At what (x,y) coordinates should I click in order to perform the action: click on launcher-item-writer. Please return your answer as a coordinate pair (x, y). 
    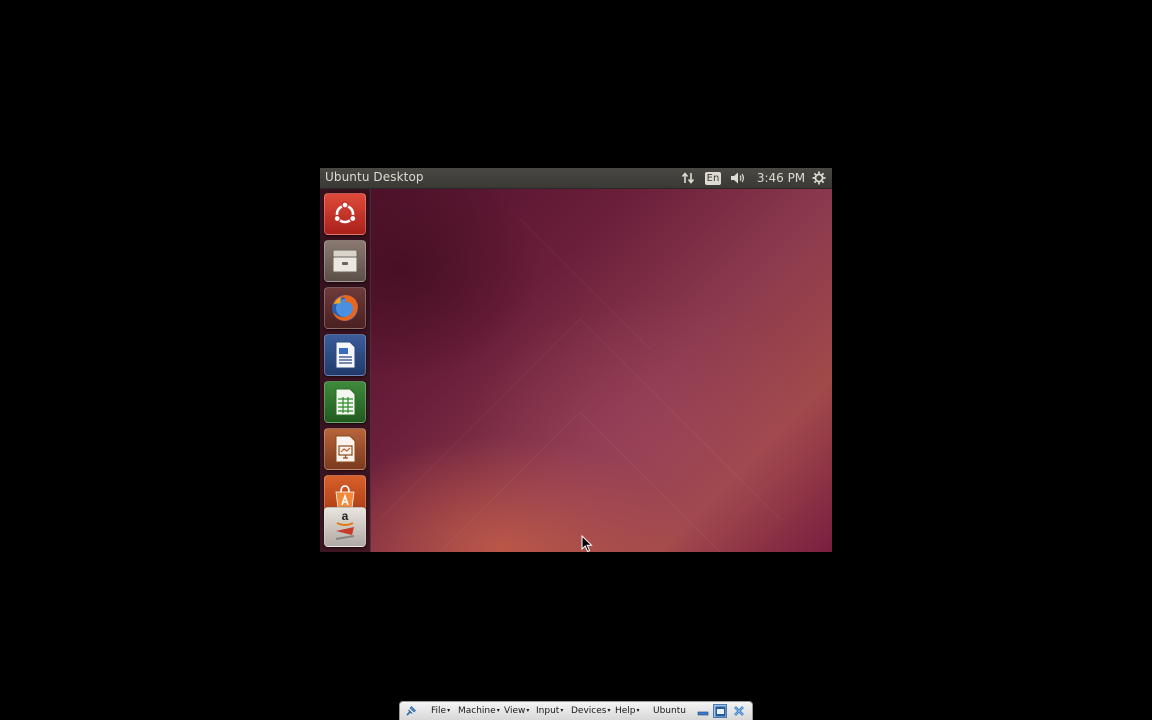
    Looking at the image, I should click on (345, 355).